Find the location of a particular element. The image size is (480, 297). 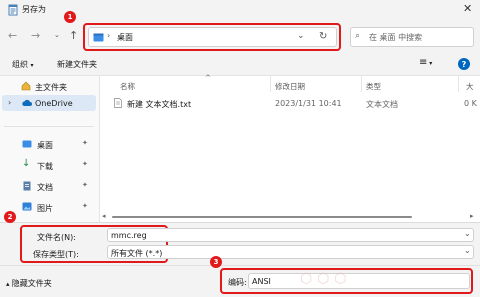

encoding-label: 编码: is located at coordinates (237, 282).